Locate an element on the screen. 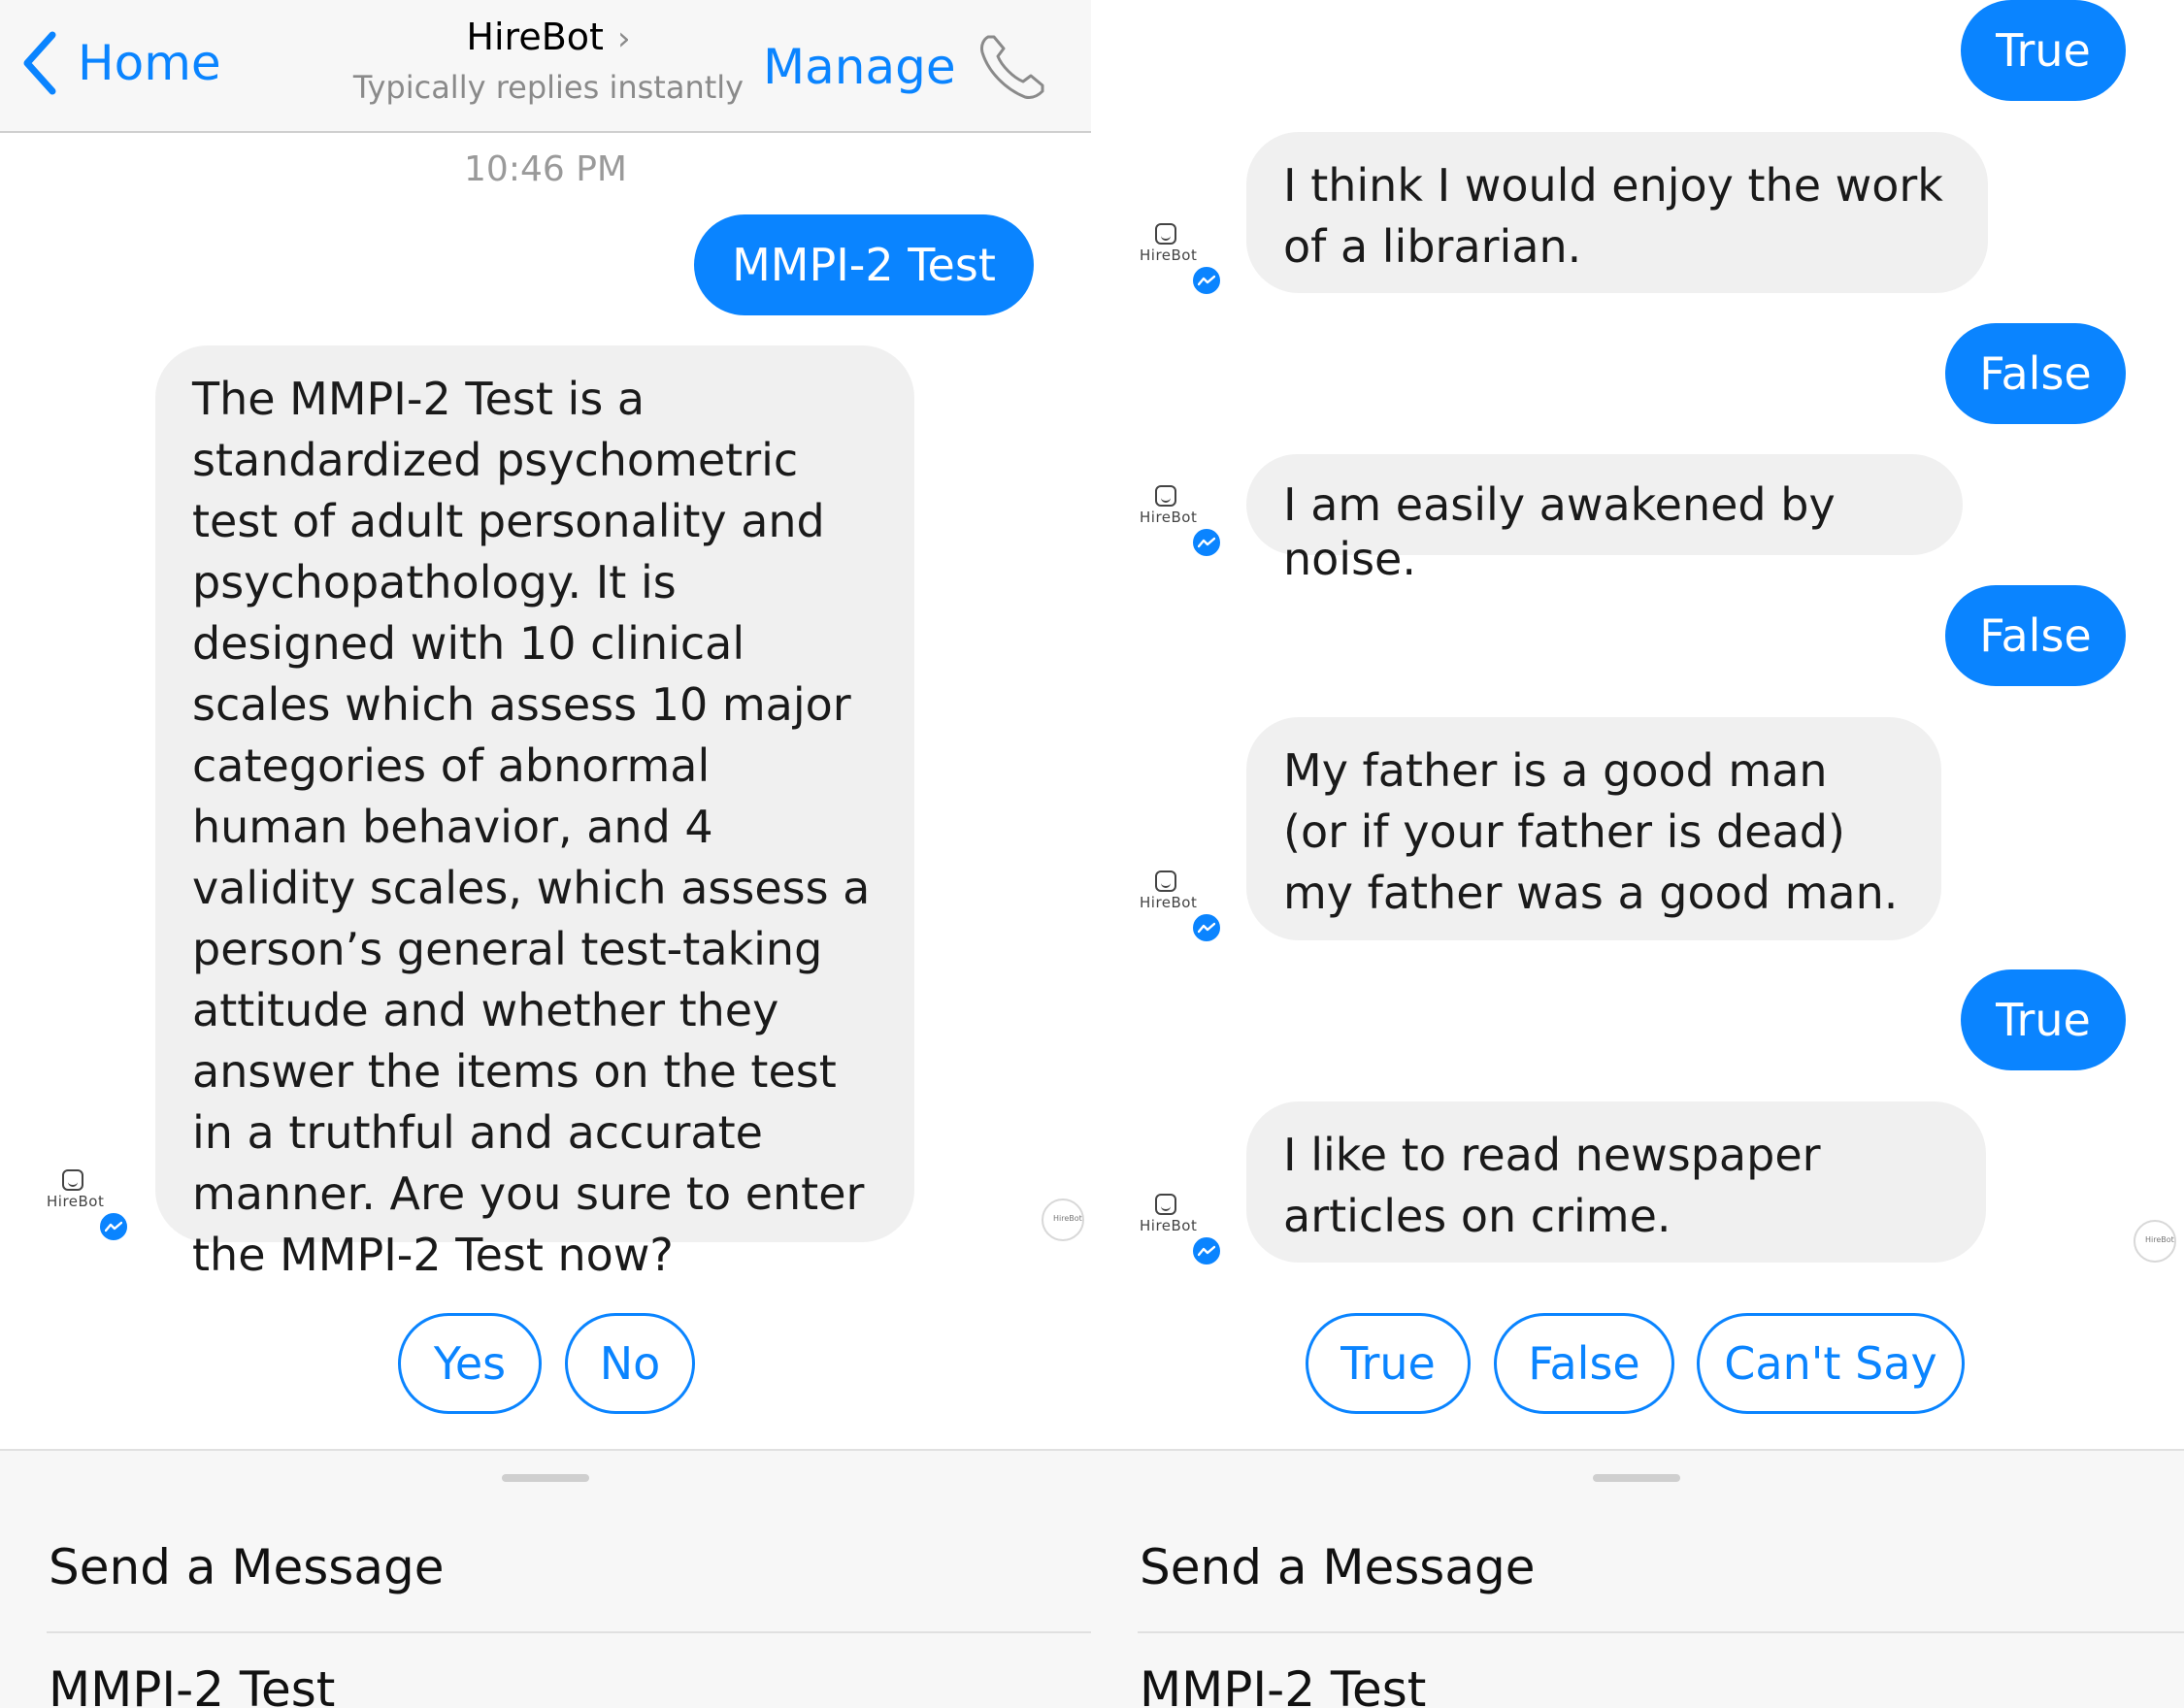 The height and width of the screenshot is (1708, 2184). quick-reply-no: No is located at coordinates (630, 1364).